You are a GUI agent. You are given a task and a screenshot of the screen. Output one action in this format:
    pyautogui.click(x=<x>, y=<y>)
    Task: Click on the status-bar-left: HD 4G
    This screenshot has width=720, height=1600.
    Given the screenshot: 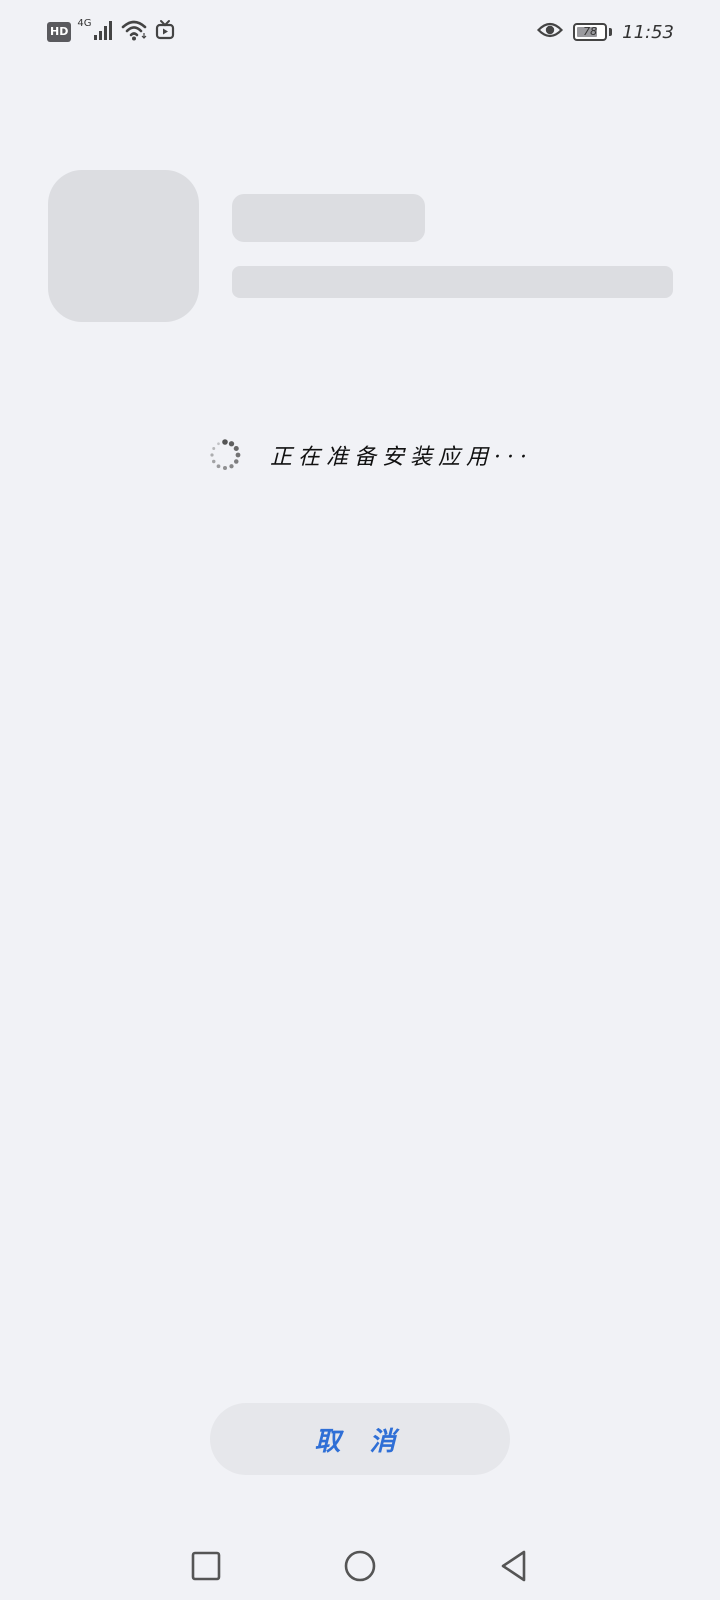 What is the action you would take?
    pyautogui.click(x=111, y=31)
    